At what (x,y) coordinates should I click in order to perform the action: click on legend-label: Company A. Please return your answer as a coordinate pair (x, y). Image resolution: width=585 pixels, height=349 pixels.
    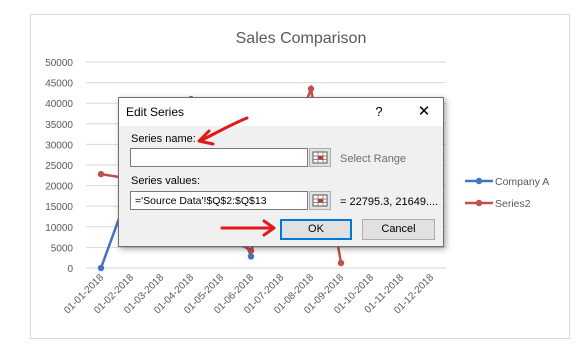
    Looking at the image, I should click on (522, 182).